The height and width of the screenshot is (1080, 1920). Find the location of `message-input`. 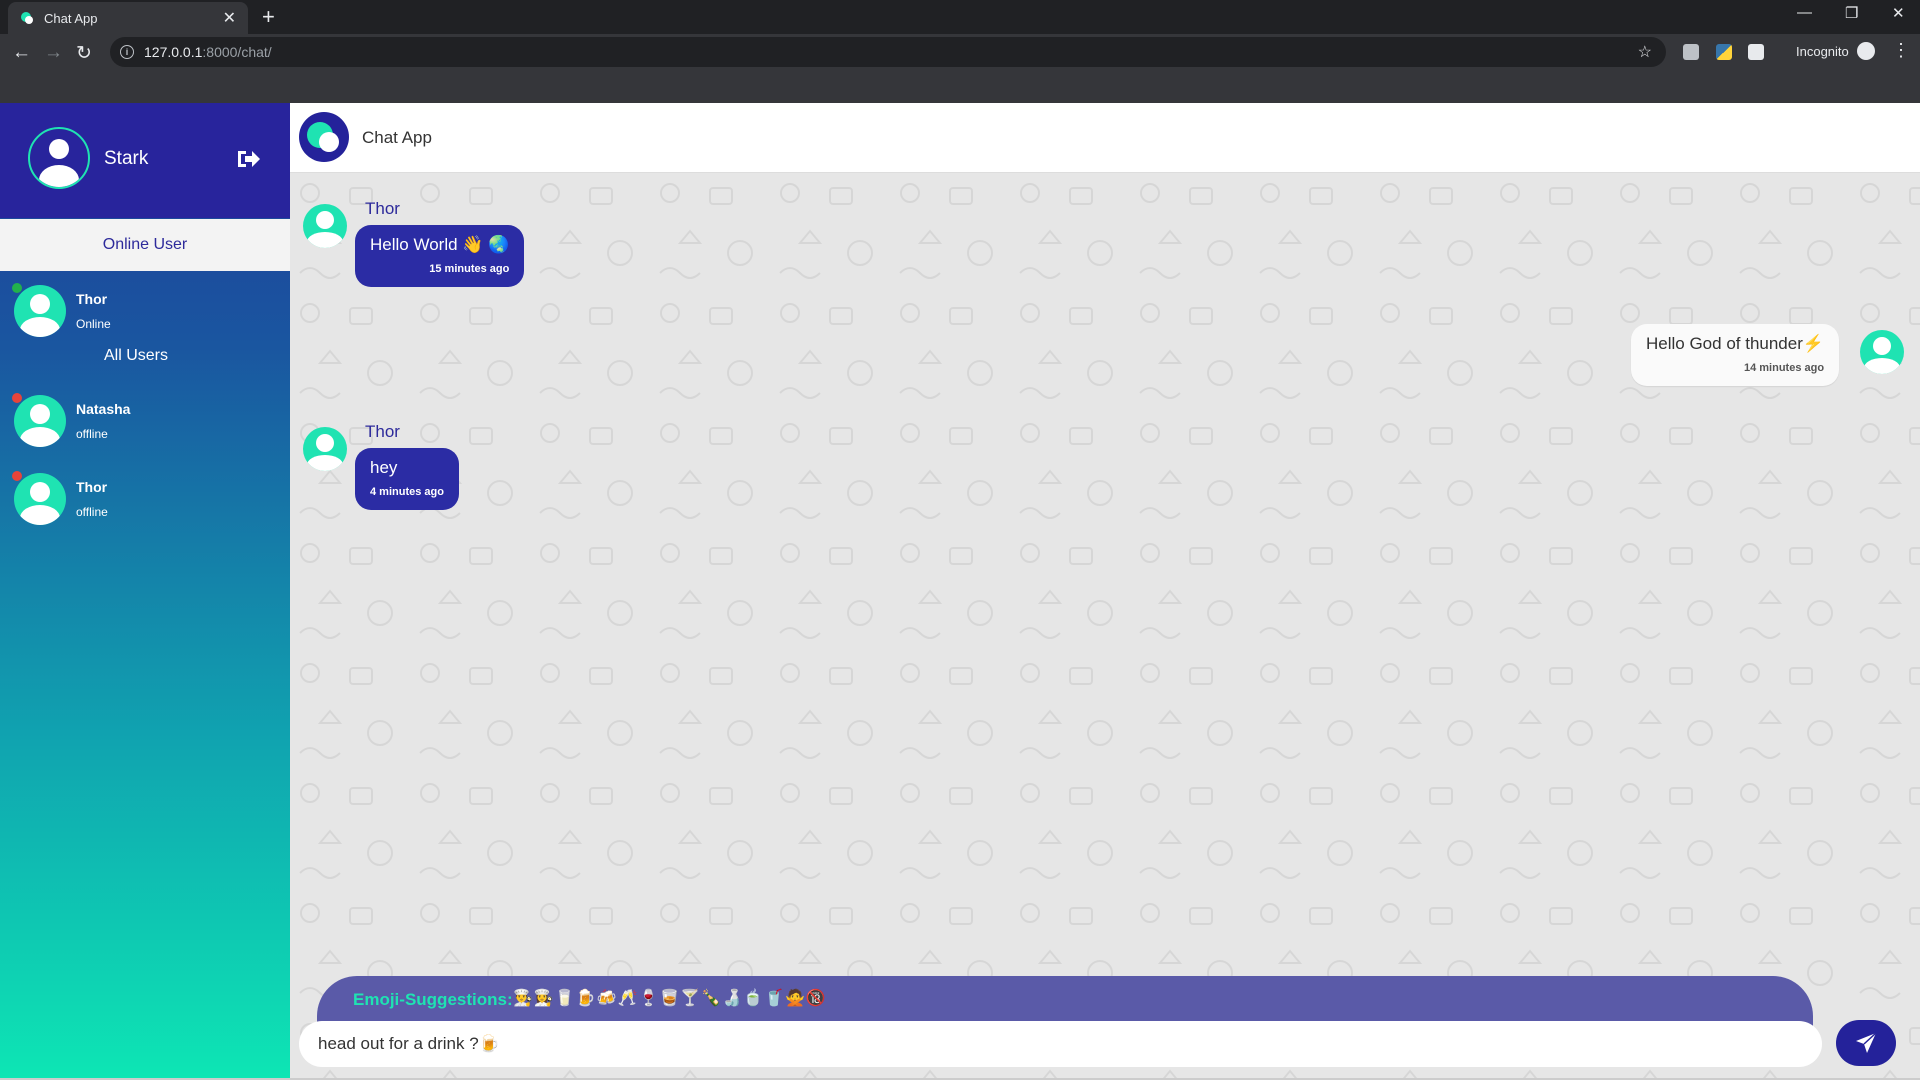

message-input is located at coordinates (1060, 1044).